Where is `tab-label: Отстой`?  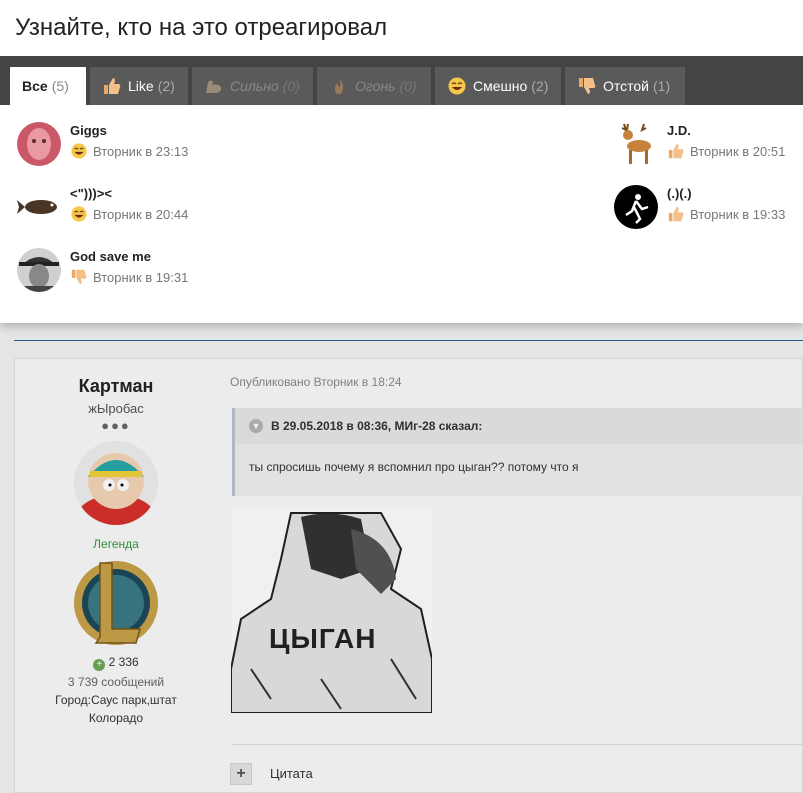
tab-label: Отстой is located at coordinates (626, 86).